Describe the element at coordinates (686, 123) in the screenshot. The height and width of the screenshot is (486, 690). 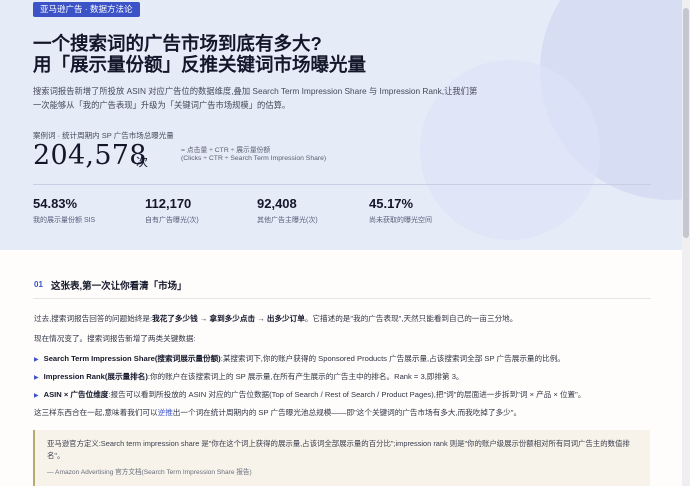
I see `scrollbar-thumb` at that location.